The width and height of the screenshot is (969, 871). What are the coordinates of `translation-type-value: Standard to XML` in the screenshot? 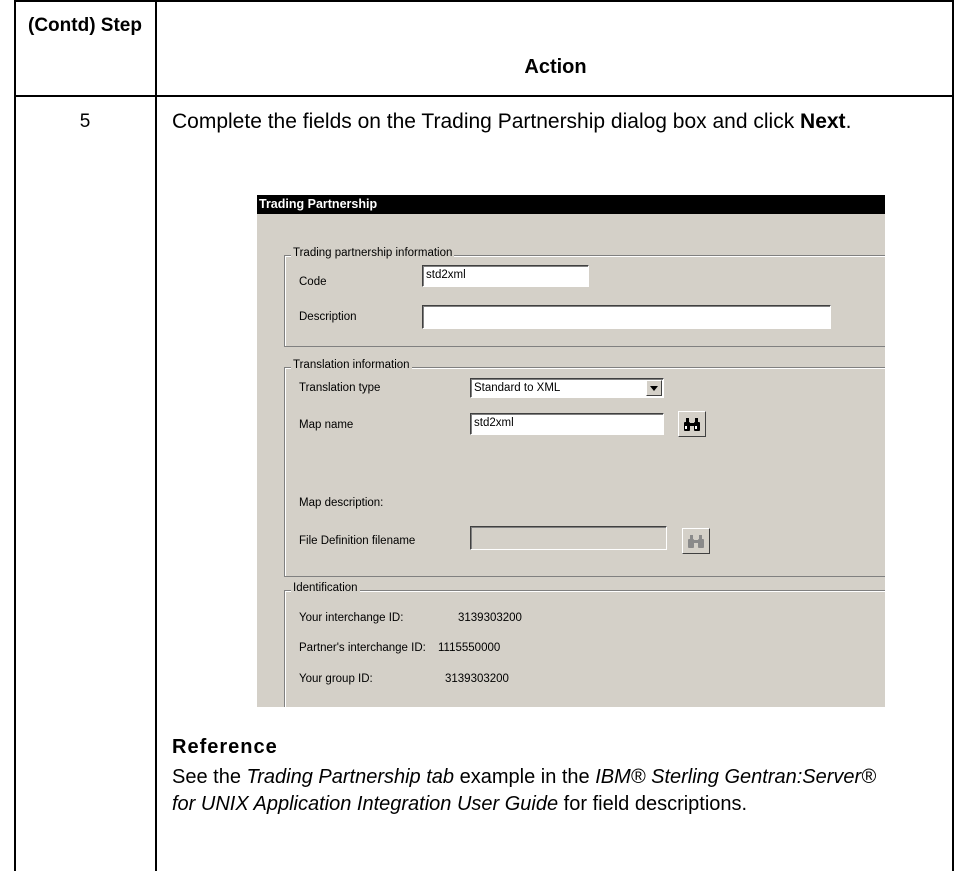 It's located at (517, 388).